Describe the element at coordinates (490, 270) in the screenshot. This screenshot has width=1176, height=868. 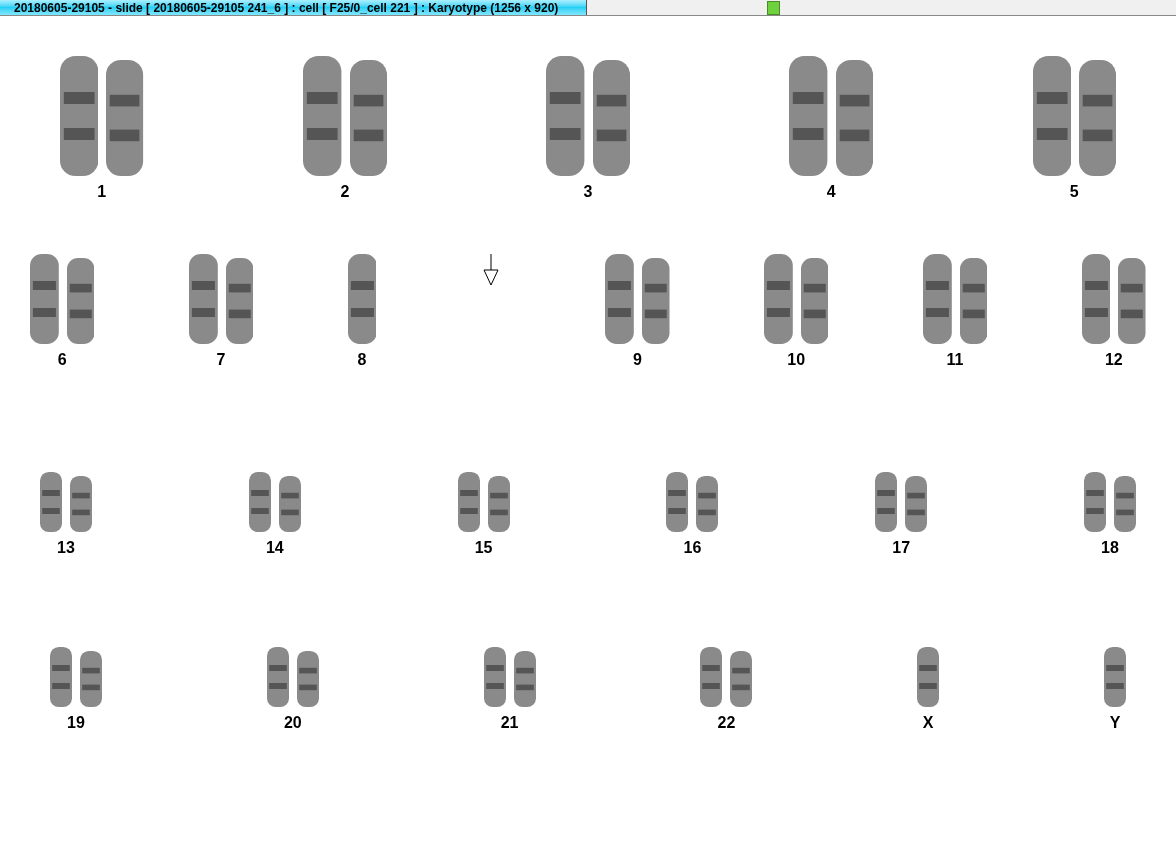
I see `down-arrow-icon` at that location.